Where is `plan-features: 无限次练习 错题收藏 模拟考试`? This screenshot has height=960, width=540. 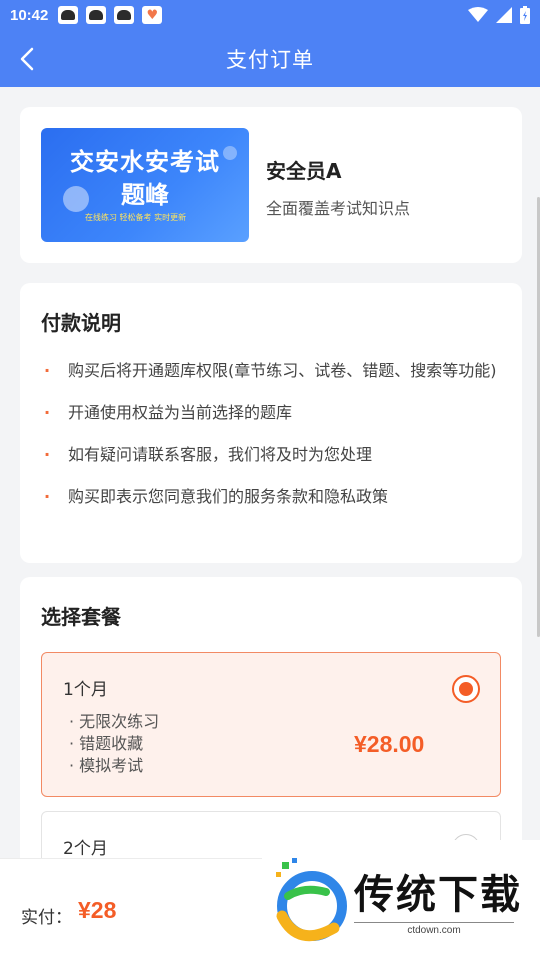
plan-features: 无限次练习 错题收藏 模拟考试 is located at coordinates (114, 744).